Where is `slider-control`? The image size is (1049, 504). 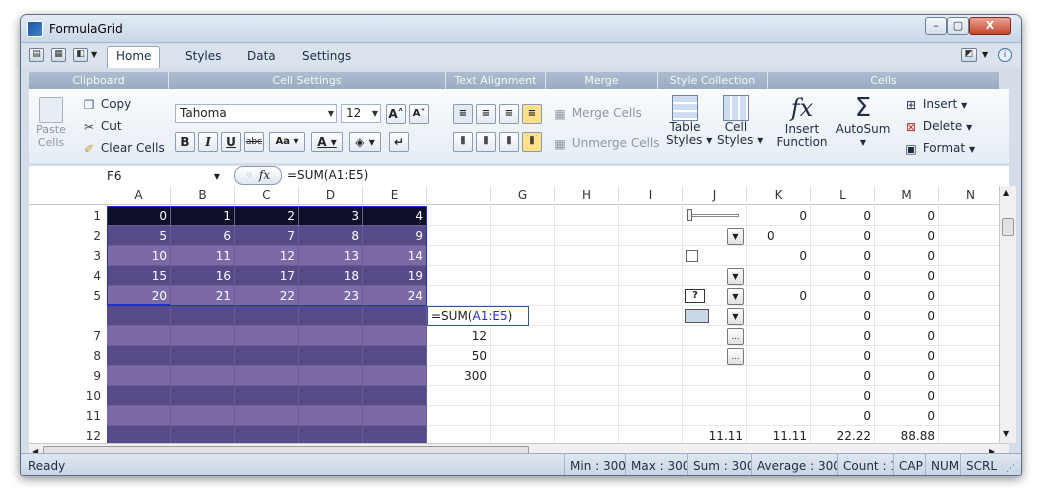
slider-control is located at coordinates (714, 216).